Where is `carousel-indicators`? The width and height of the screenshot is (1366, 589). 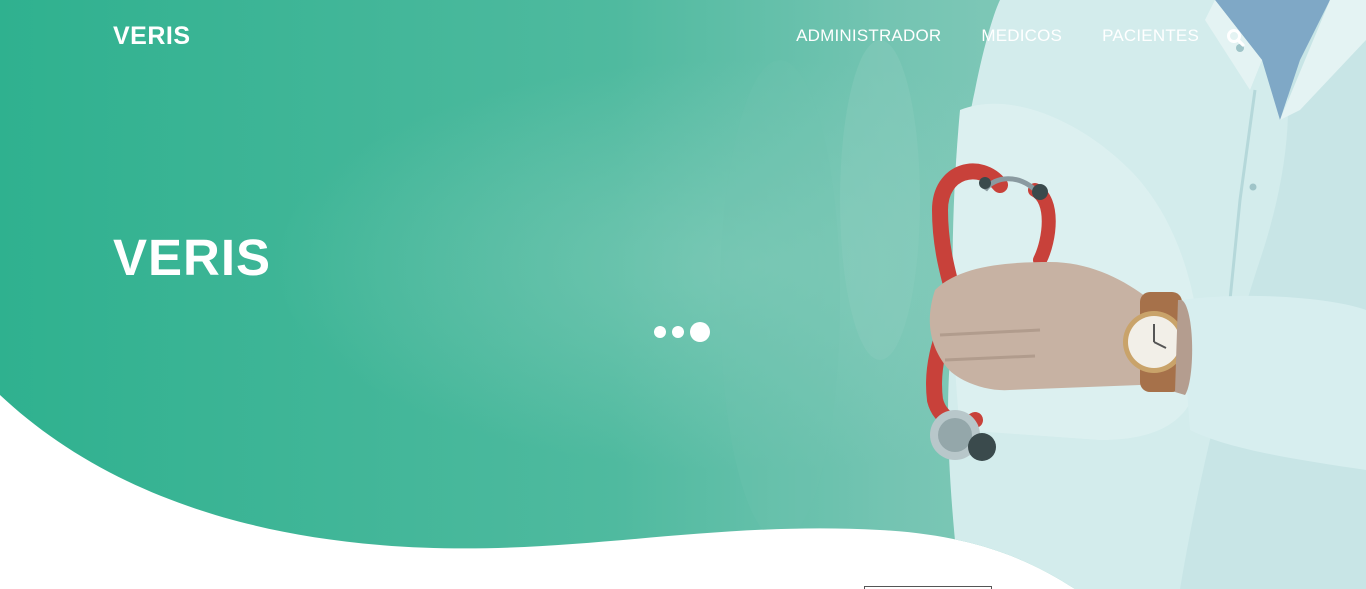
carousel-indicators is located at coordinates (682, 332).